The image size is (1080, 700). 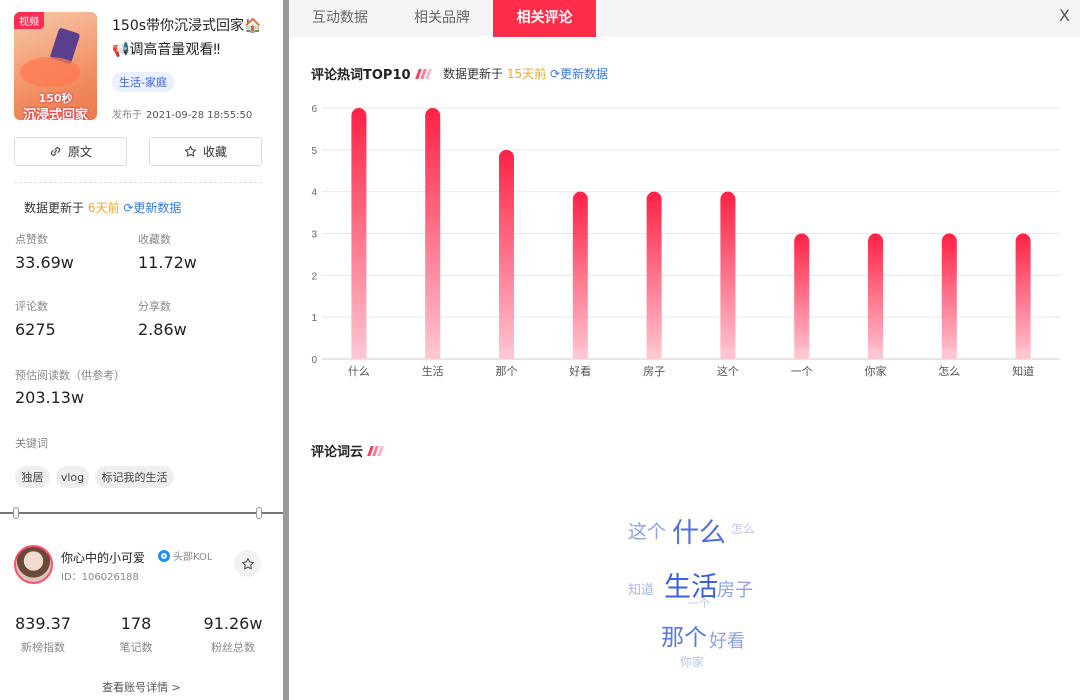 I want to click on original-button: 原文, so click(x=70, y=151).